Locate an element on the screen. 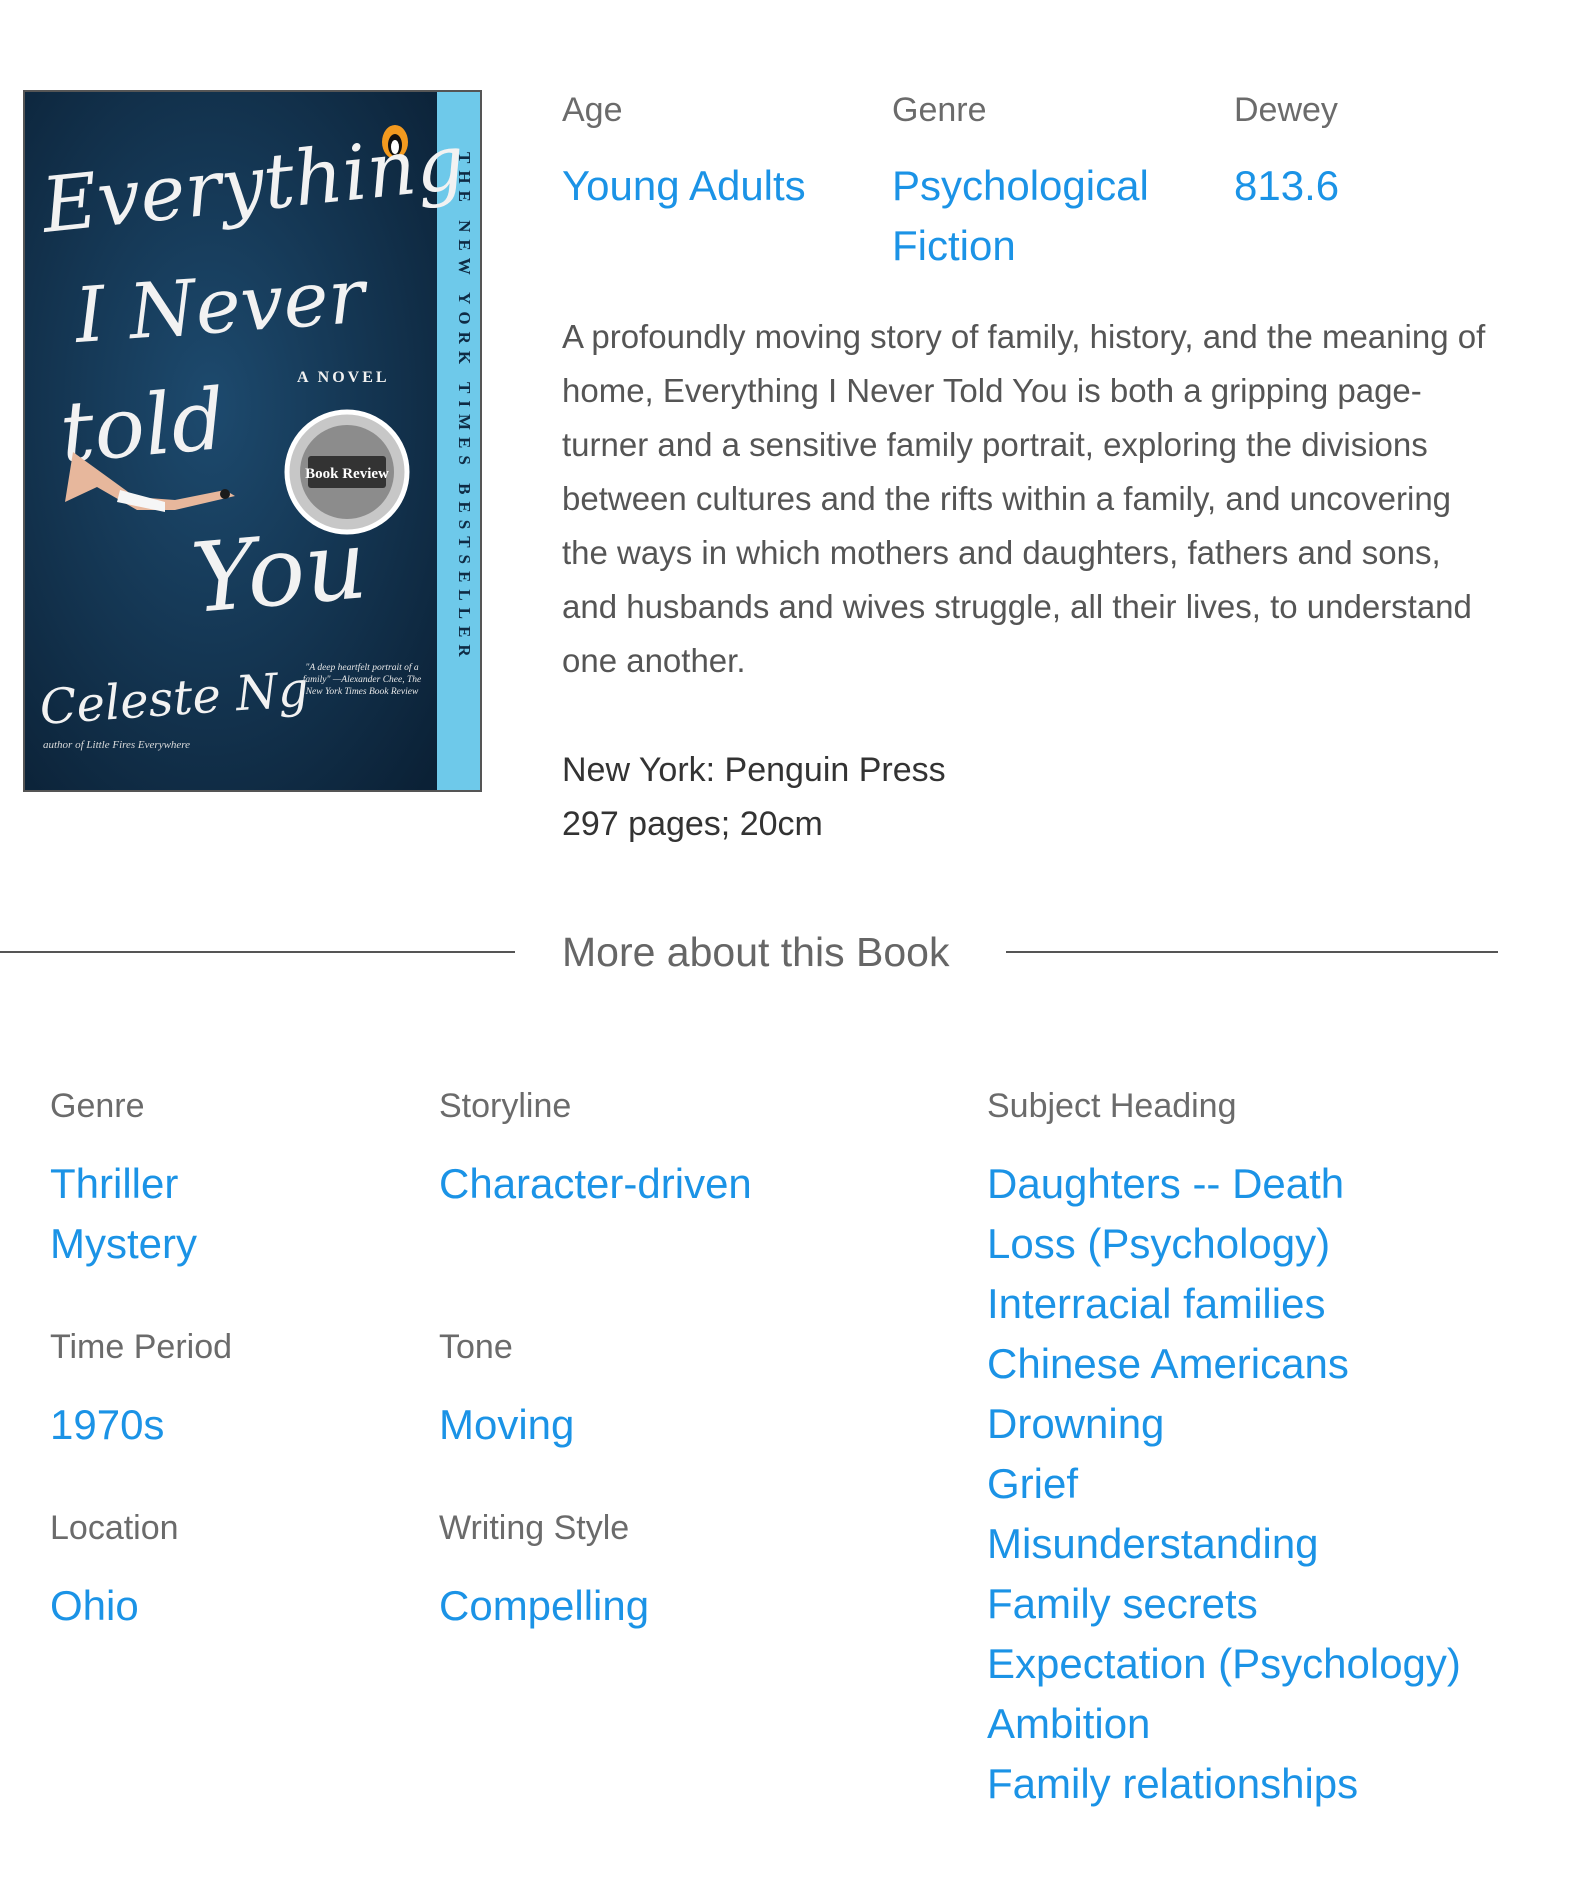  subject-heading-item: Grief is located at coordinates (1224, 1484).